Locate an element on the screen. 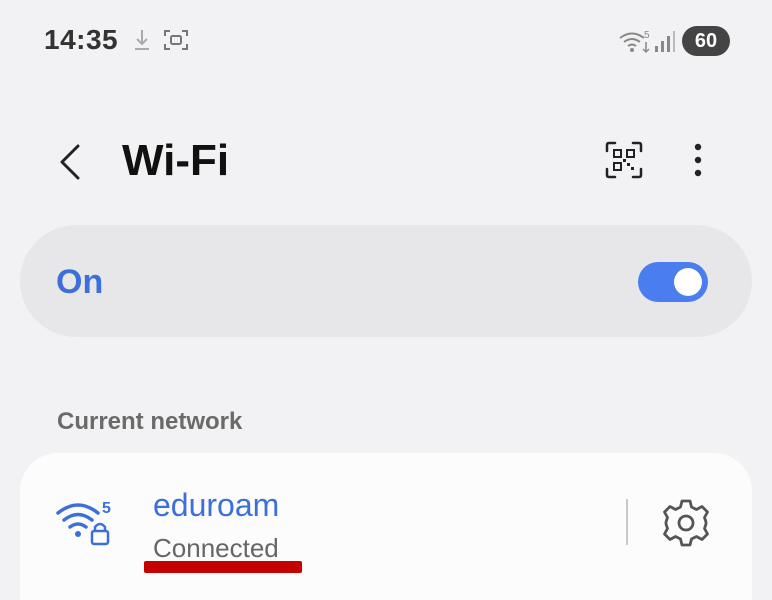 This screenshot has height=600, width=772. battery-level: 60 is located at coordinates (706, 40).